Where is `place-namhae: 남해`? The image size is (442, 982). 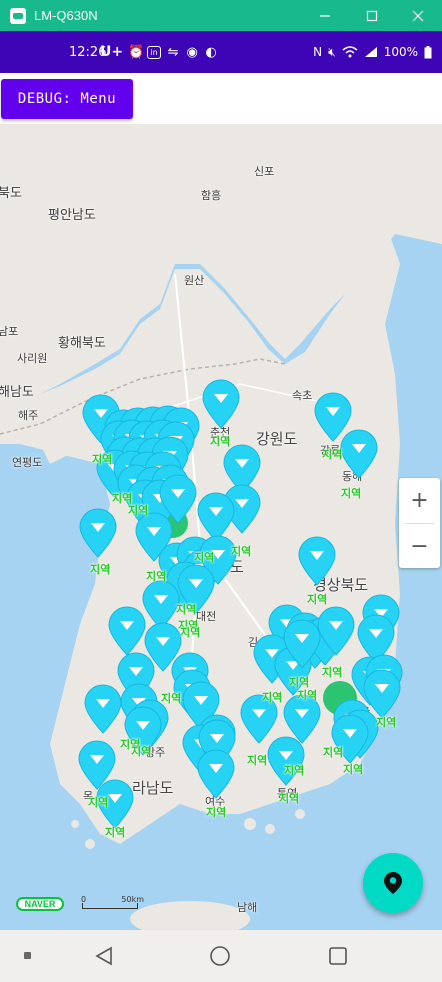 place-namhae: 남해 is located at coordinates (247, 907).